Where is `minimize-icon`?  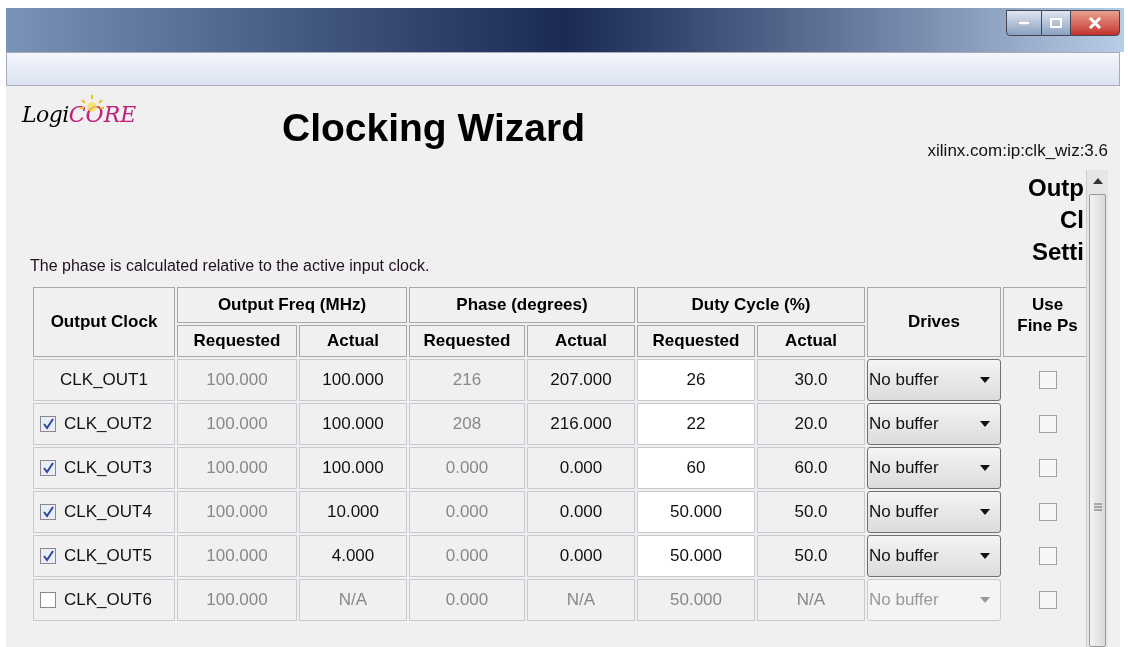
minimize-icon is located at coordinates (1024, 23).